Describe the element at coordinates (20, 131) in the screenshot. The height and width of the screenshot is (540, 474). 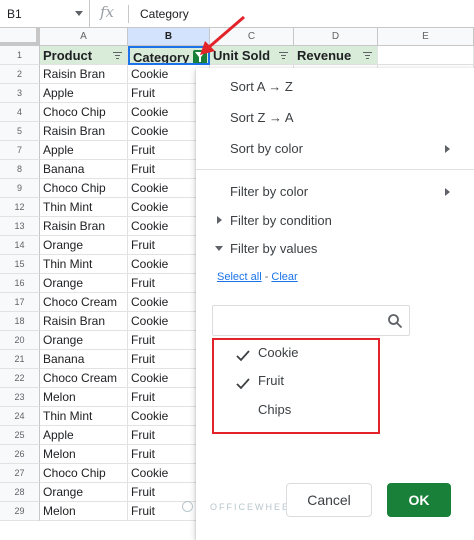
I see `row-number: 5` at that location.